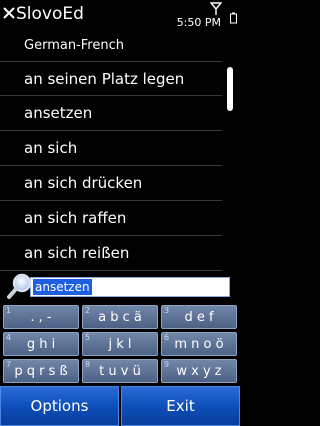 The width and height of the screenshot is (320, 426). Describe the element at coordinates (59, 406) in the screenshot. I see `options-softkey: Options` at that location.